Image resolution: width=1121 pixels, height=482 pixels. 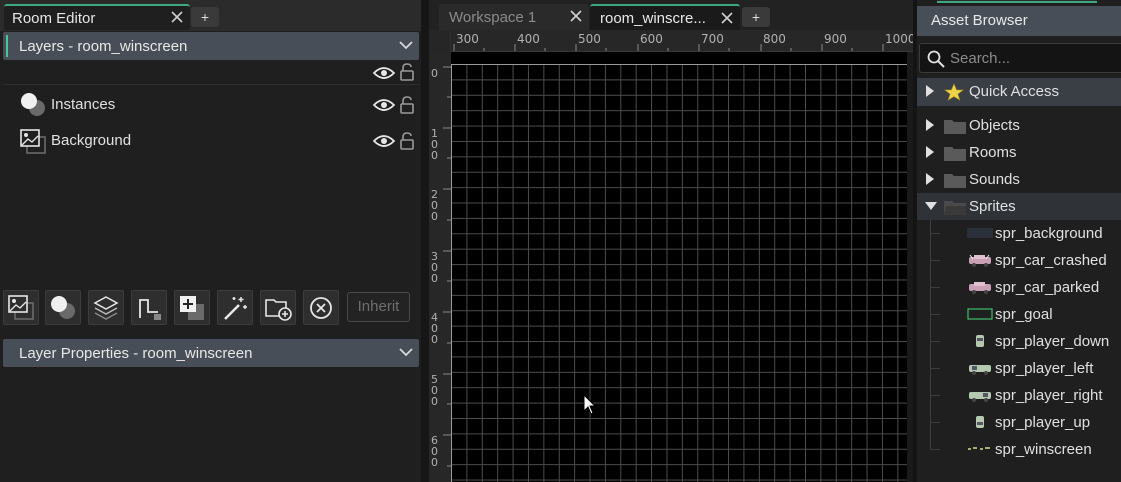 What do you see at coordinates (321, 307) in the screenshot?
I see `delete-layer-button` at bounding box center [321, 307].